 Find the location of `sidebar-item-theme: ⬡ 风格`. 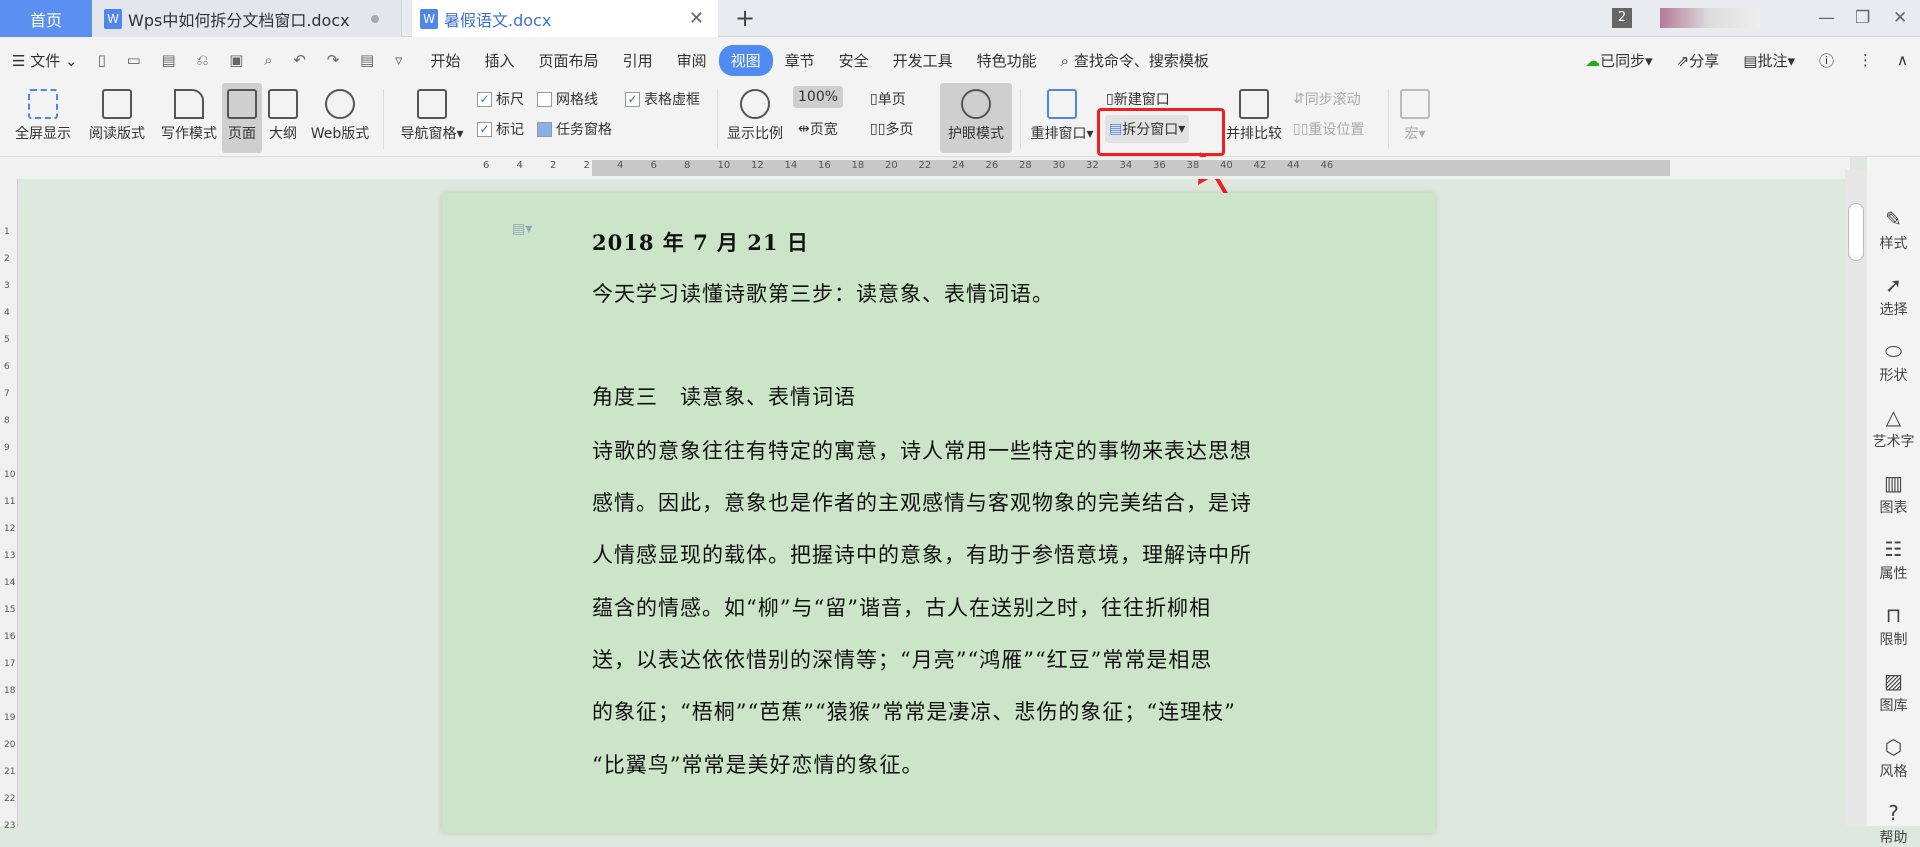

sidebar-item-theme: ⬡ 风格 is located at coordinates (1893, 758).